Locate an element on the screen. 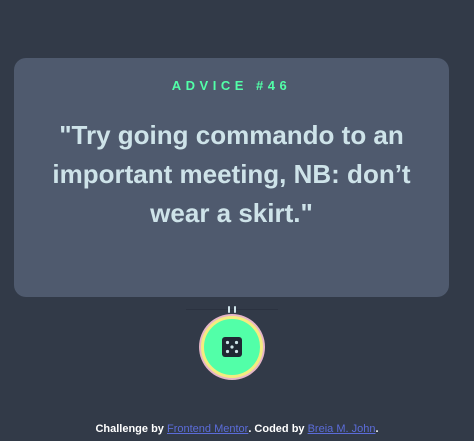 The width and height of the screenshot is (474, 441). attribution-middle: . Coded by is located at coordinates (278, 429).